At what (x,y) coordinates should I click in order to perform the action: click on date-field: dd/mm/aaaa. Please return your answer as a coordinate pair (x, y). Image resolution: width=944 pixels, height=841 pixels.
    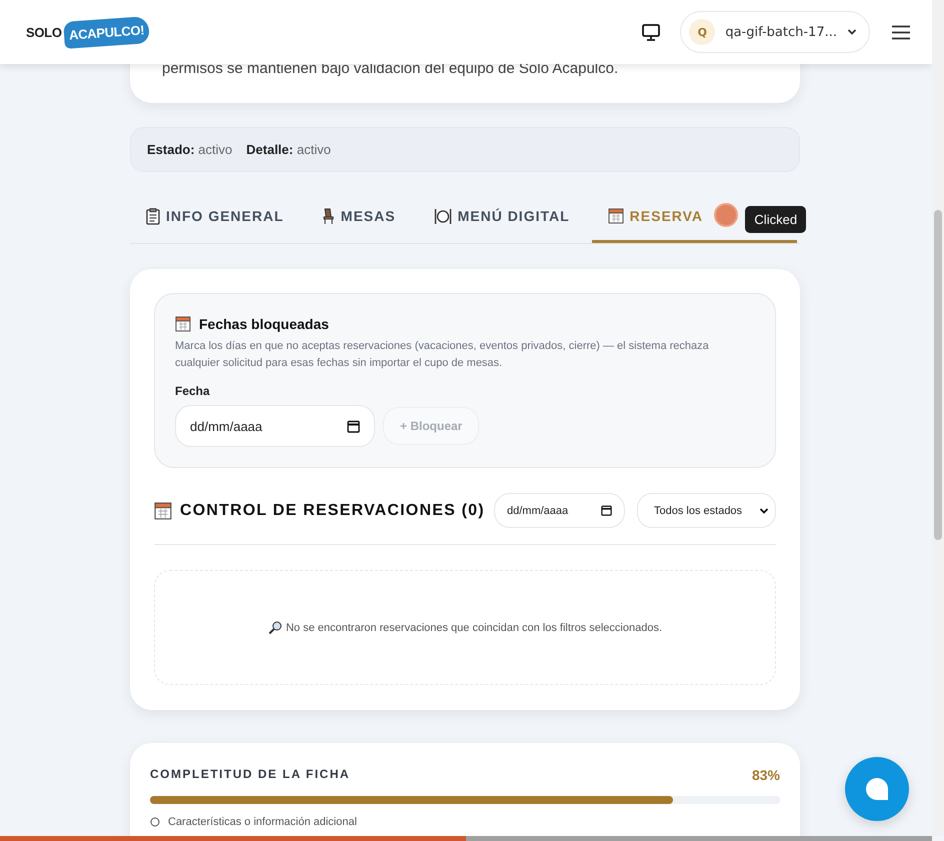
    Looking at the image, I should click on (275, 426).